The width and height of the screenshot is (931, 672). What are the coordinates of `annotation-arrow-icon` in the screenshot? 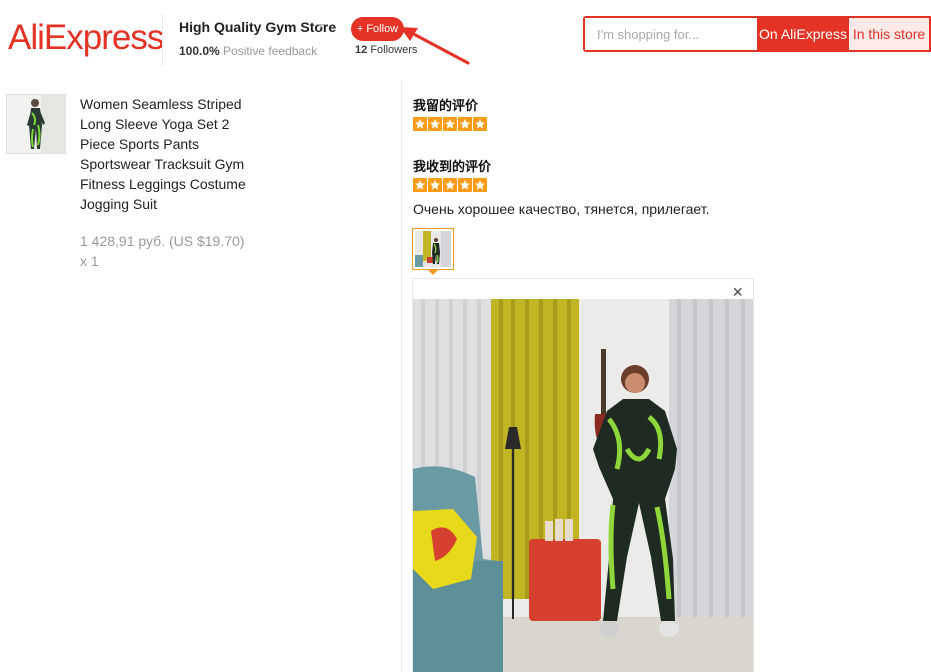 It's located at (435, 46).